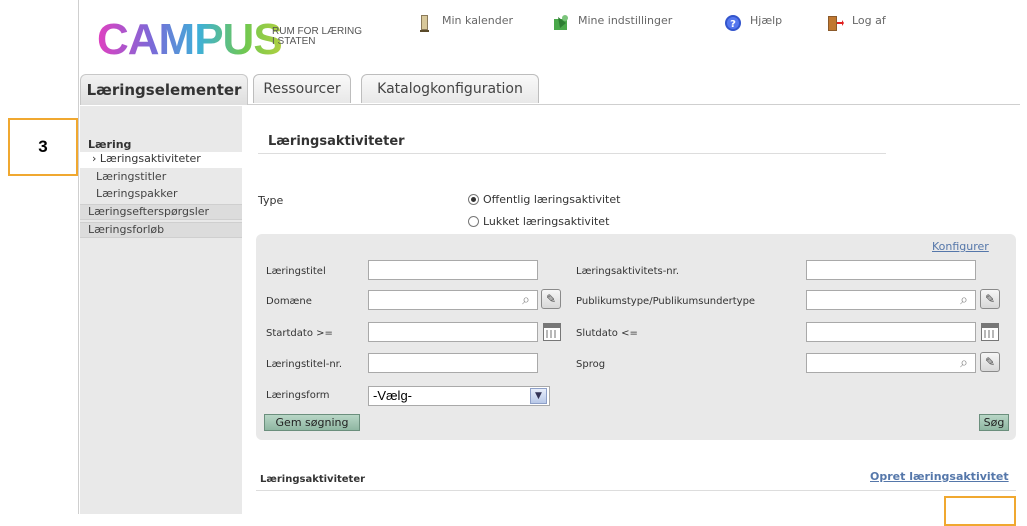 The width and height of the screenshot is (1027, 526). What do you see at coordinates (990, 362) in the screenshot?
I see `language-picker-icon: ✎` at bounding box center [990, 362].